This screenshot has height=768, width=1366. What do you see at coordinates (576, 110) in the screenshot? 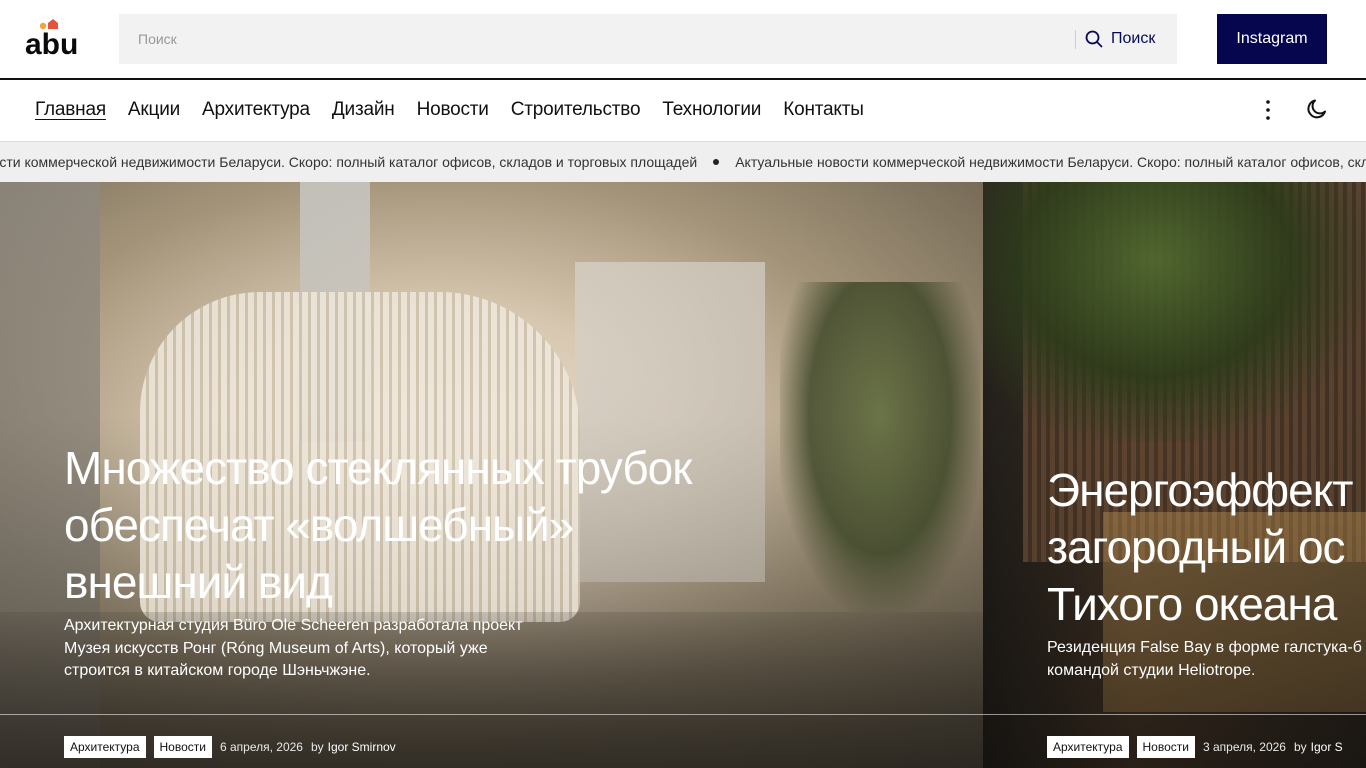
I see `nav-item-construction: Строительство` at bounding box center [576, 110].